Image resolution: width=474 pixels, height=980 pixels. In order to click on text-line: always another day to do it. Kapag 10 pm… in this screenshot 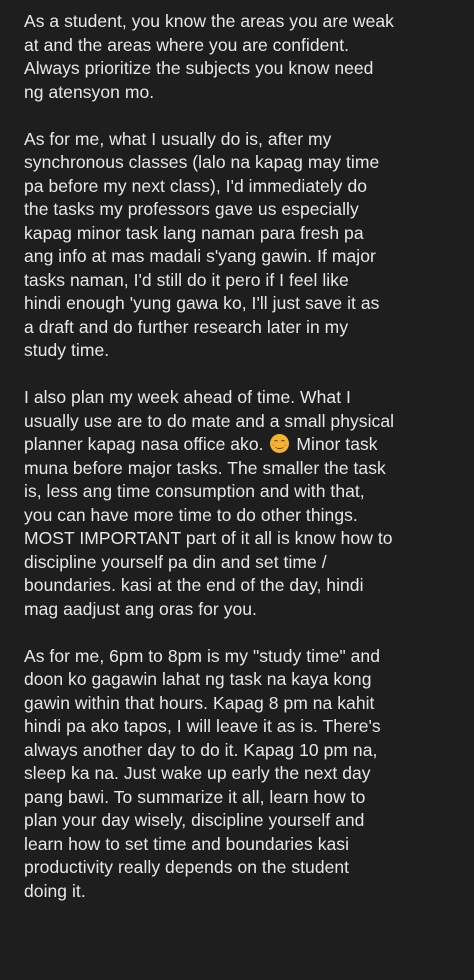, I will do `click(201, 749)`.